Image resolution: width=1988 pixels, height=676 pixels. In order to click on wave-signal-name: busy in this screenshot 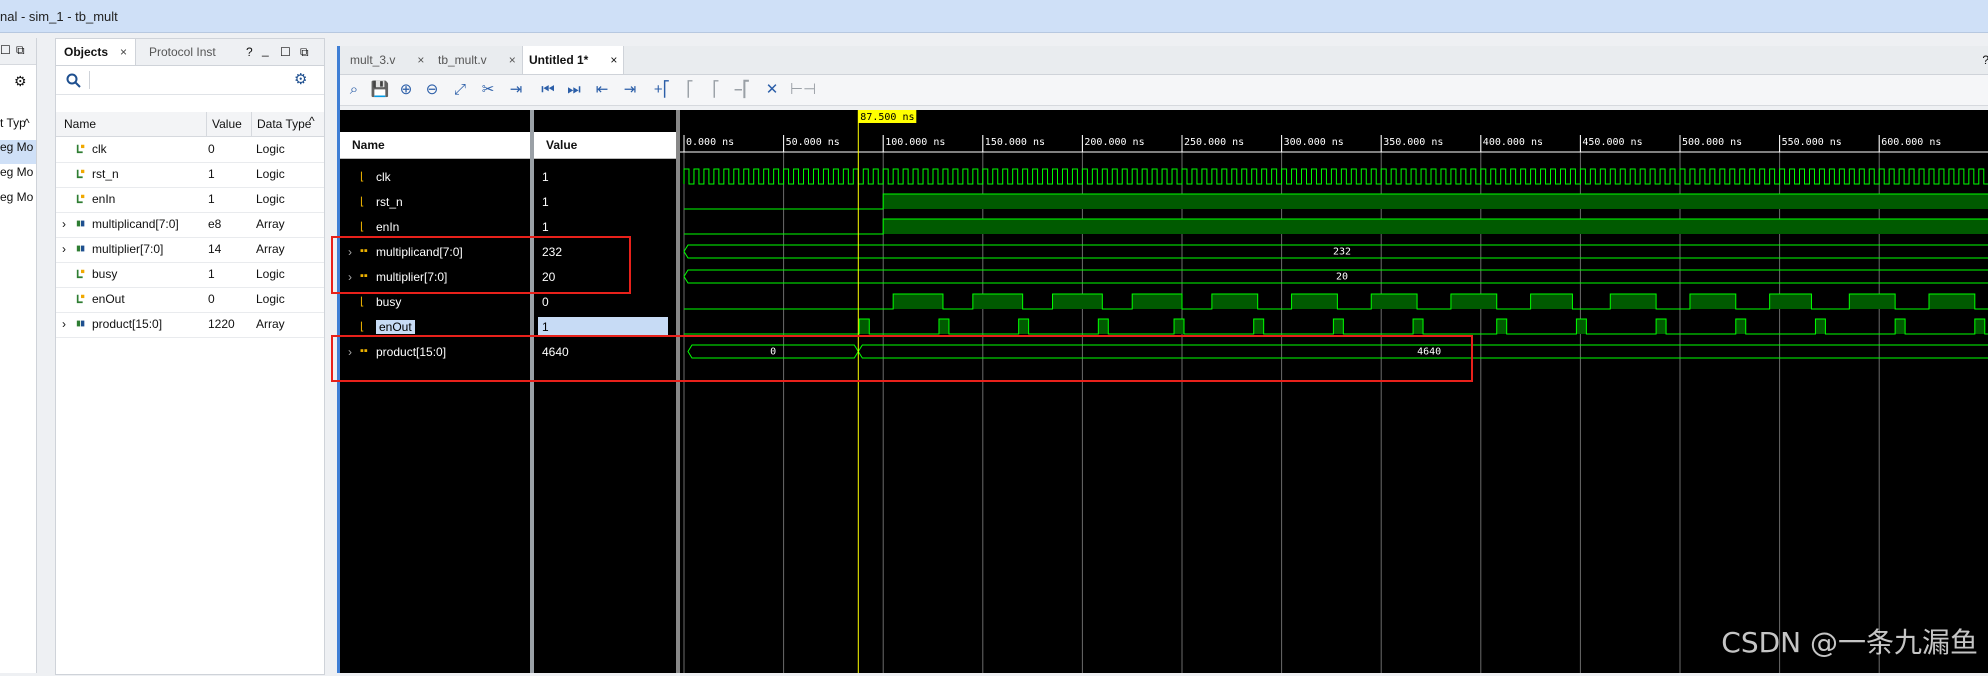, I will do `click(389, 302)`.